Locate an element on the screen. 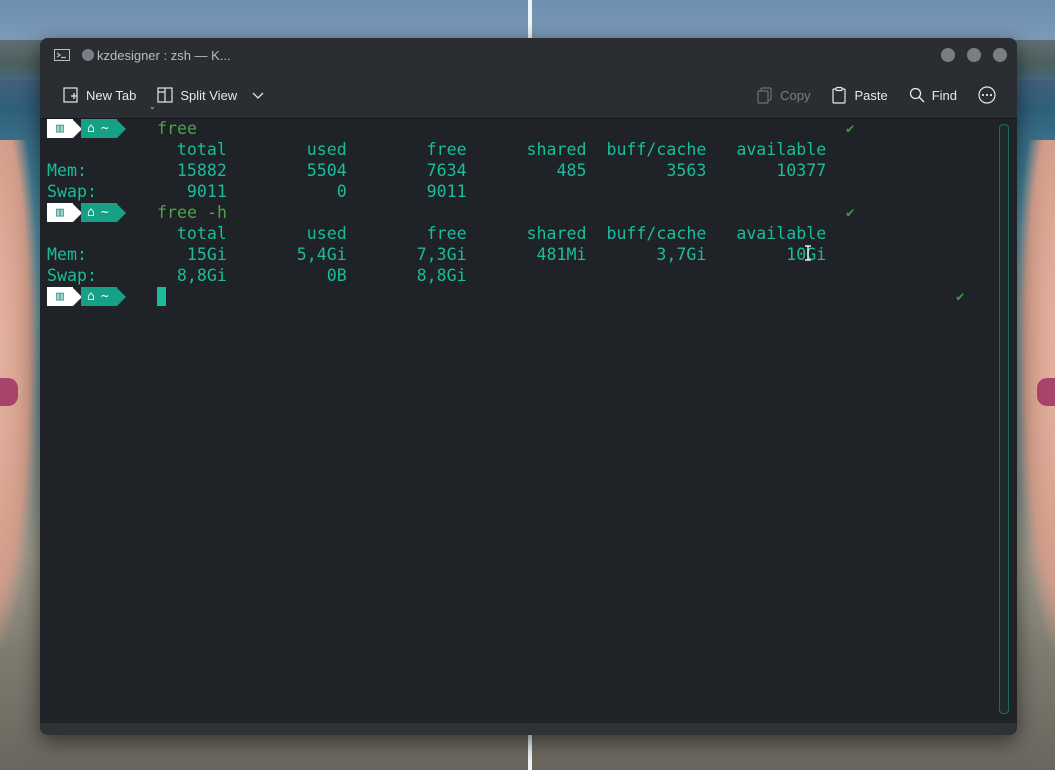 This screenshot has width=1055, height=770. toolbar: New Tab ⌄ Split View Copy Paste Find is located at coordinates (528, 95).